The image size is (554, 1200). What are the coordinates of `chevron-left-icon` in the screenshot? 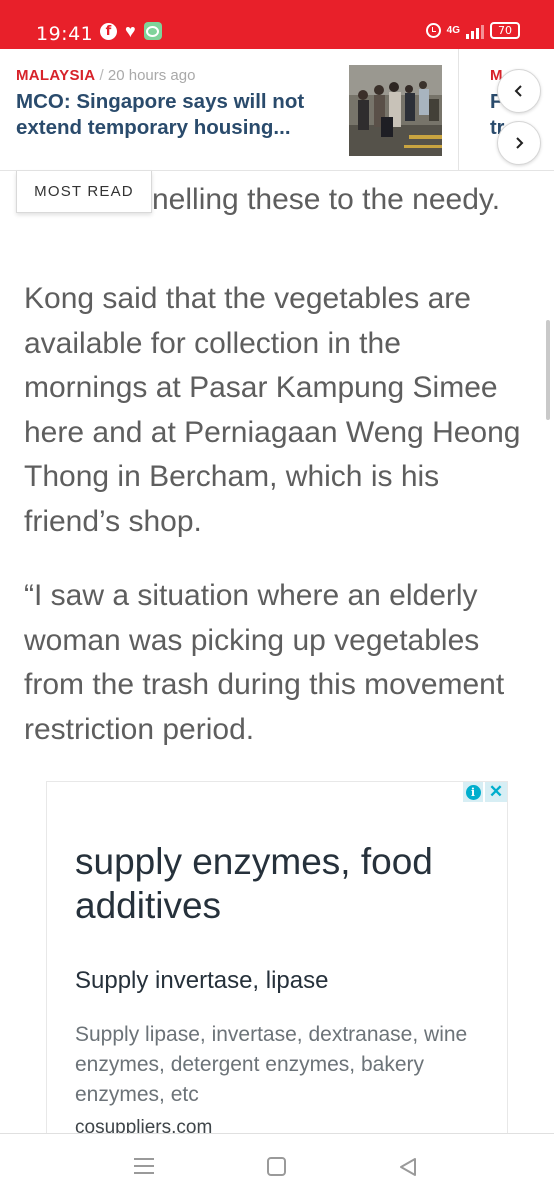 It's located at (518, 91).